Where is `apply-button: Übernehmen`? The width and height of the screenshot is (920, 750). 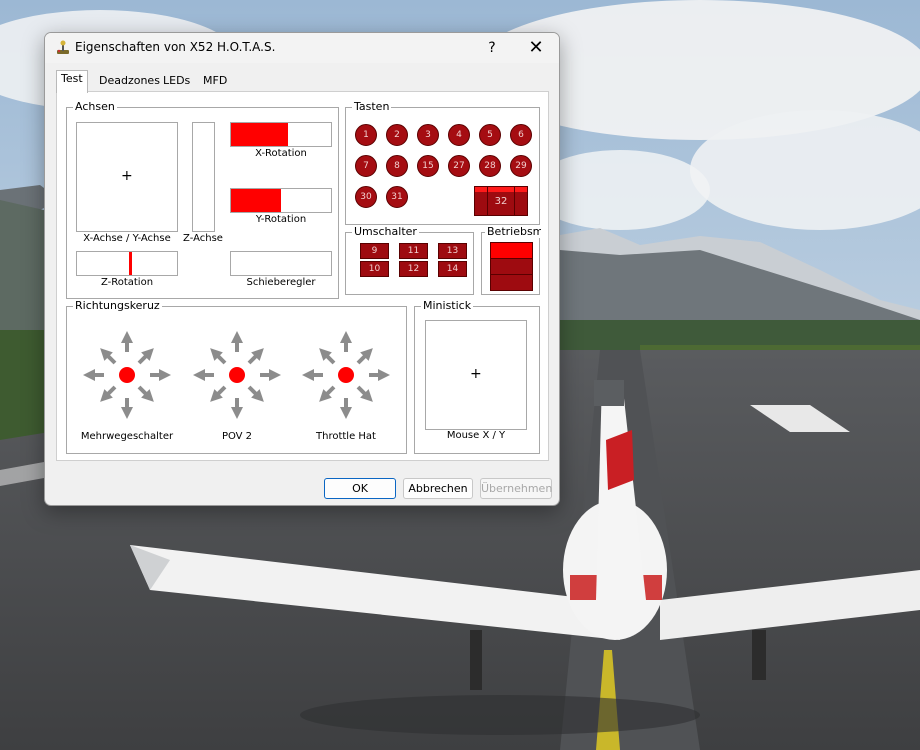 apply-button: Übernehmen is located at coordinates (516, 488).